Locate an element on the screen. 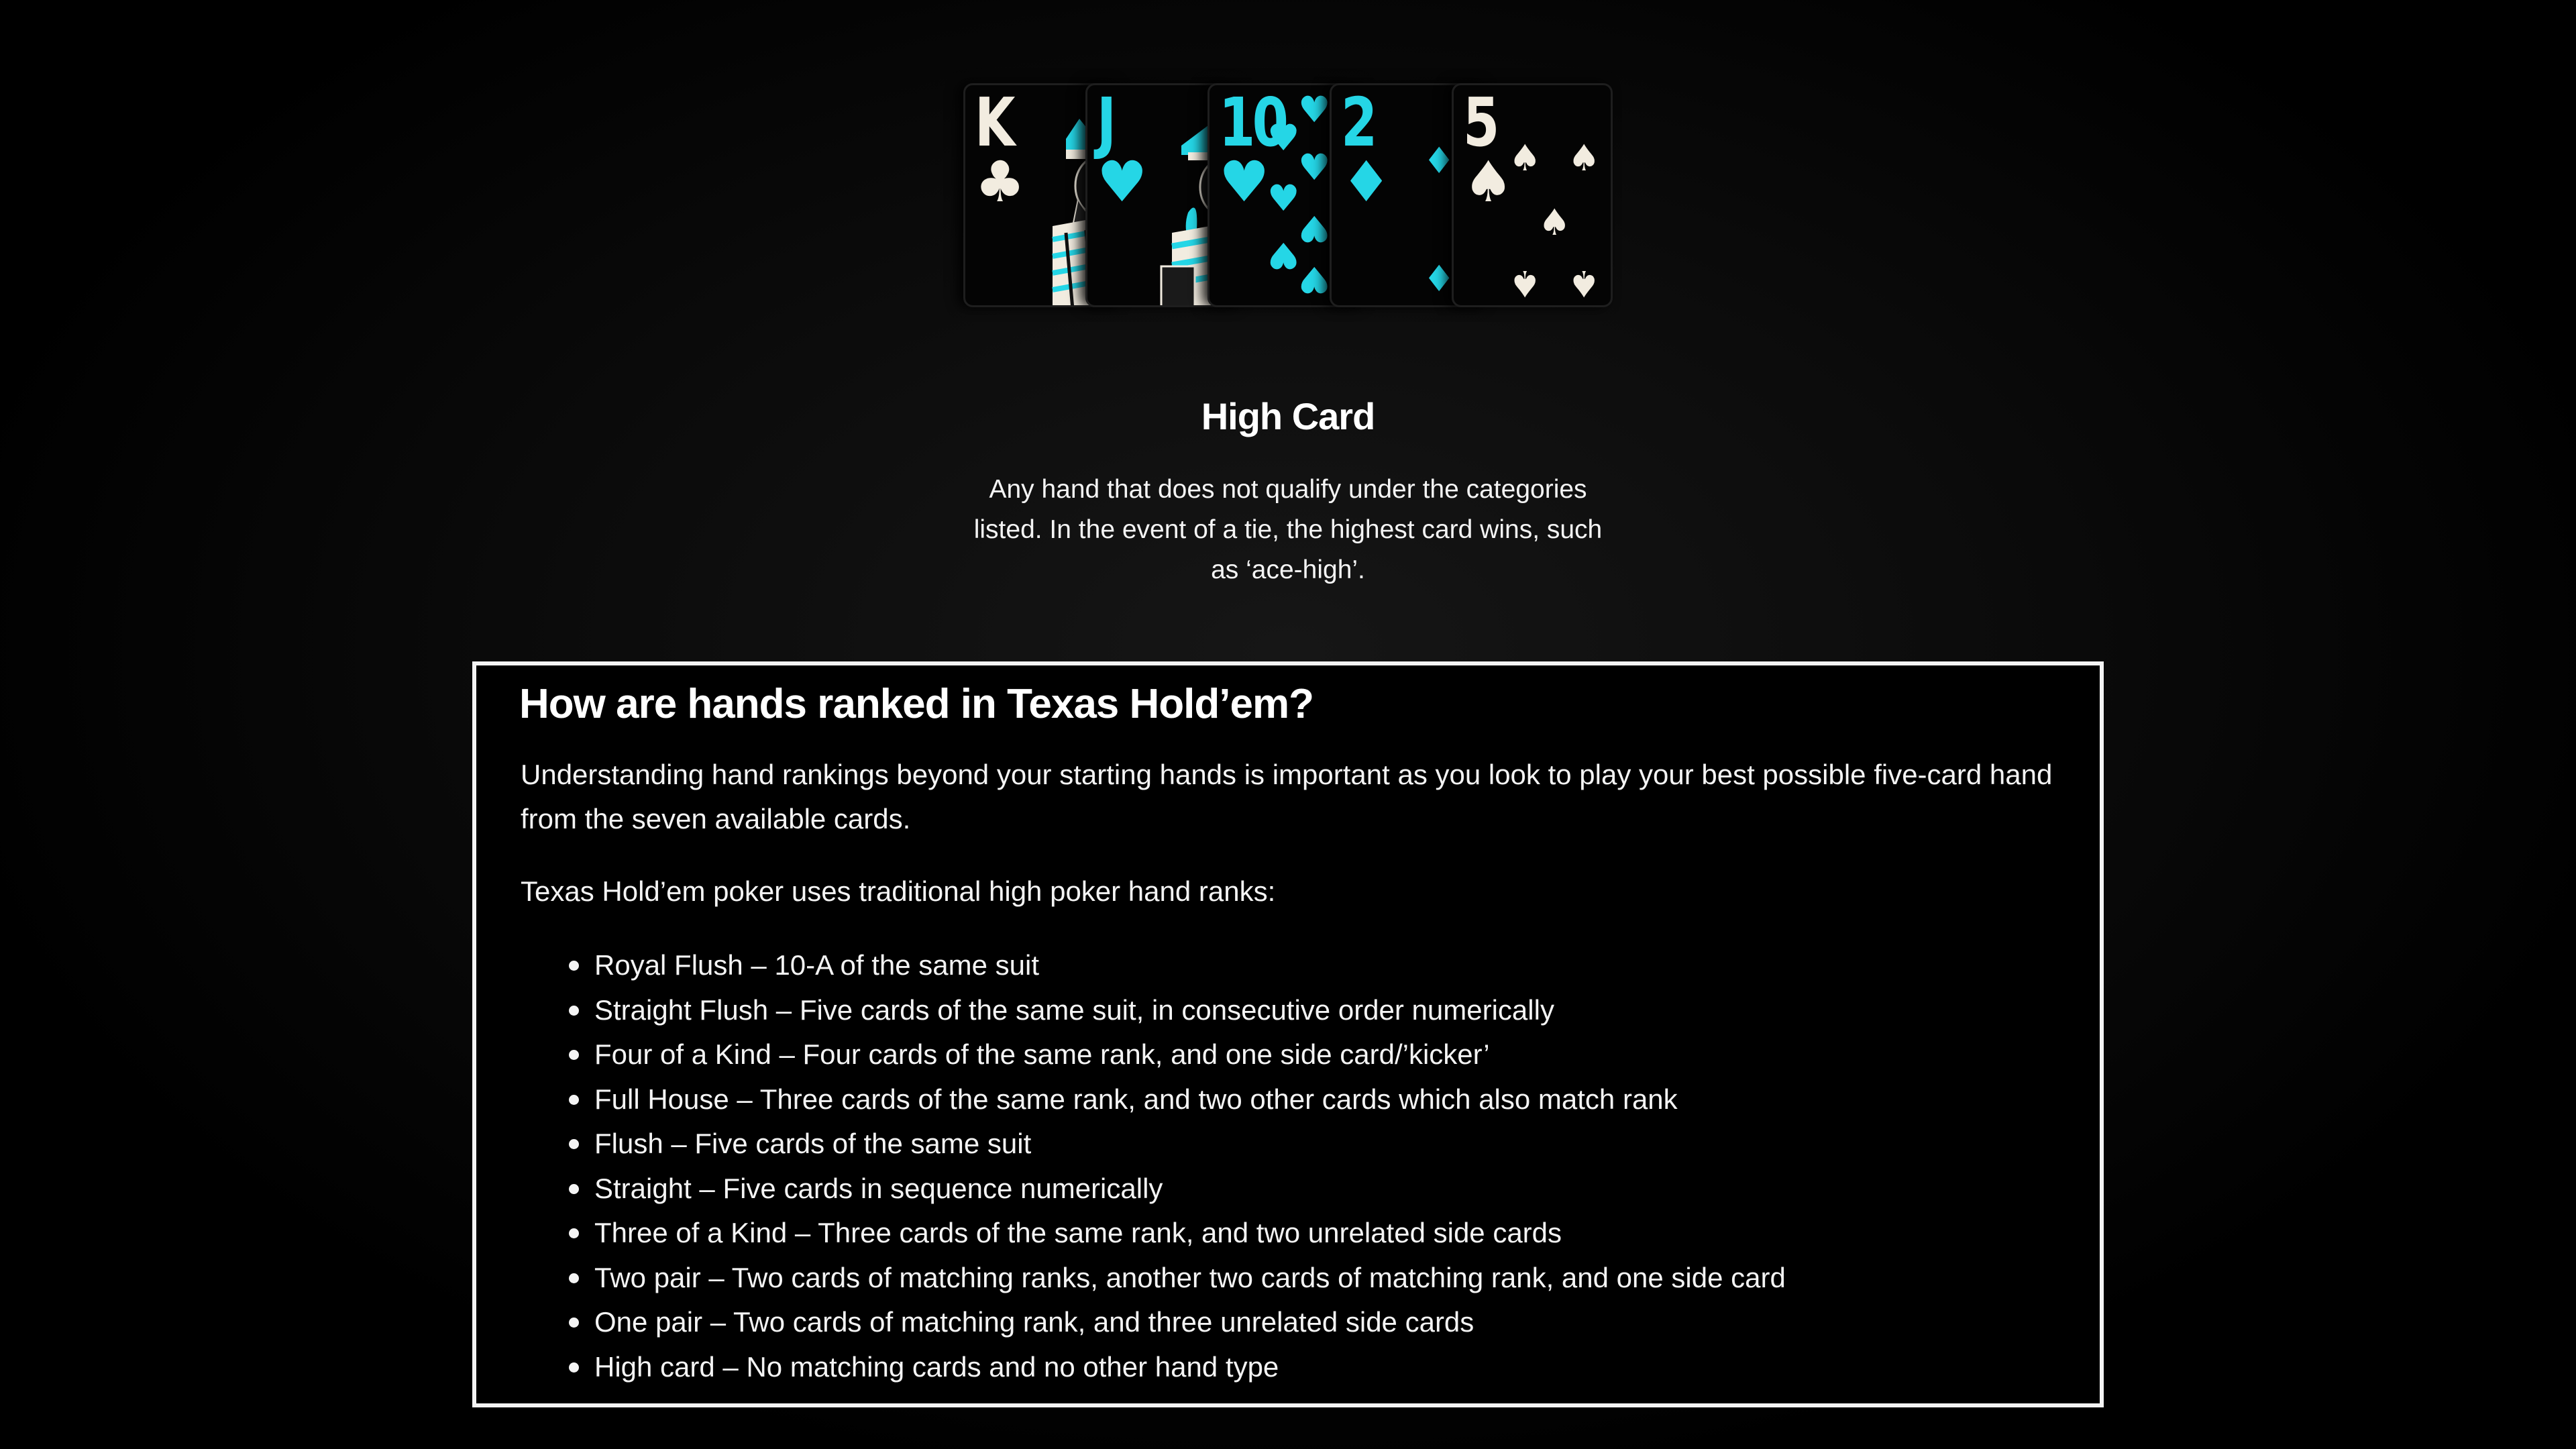  card-five-of-spades: 5 ♠ ♠ ♠ ♠ ♠ ♠ is located at coordinates (1532, 195).